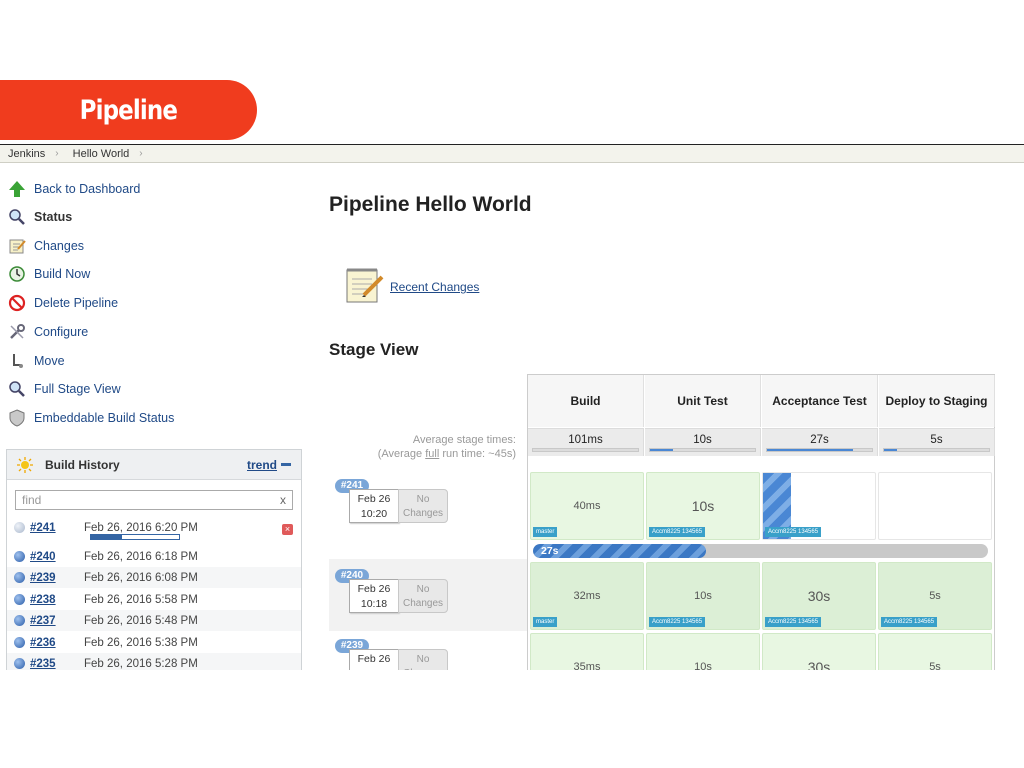 This screenshot has width=1024, height=768. What do you see at coordinates (17, 389) in the screenshot?
I see `magnifier-icon` at bounding box center [17, 389].